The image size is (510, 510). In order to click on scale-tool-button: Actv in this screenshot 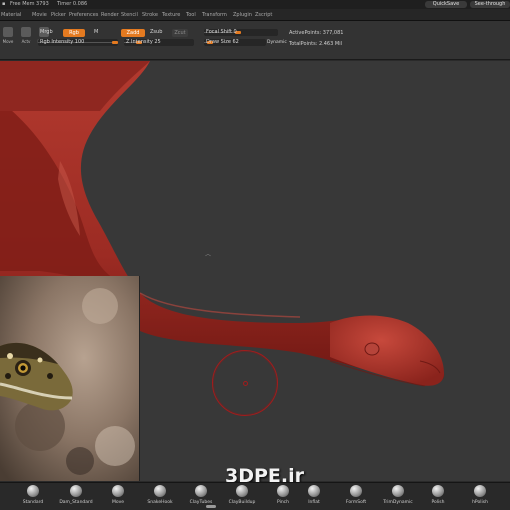, I will do `click(26, 36)`.